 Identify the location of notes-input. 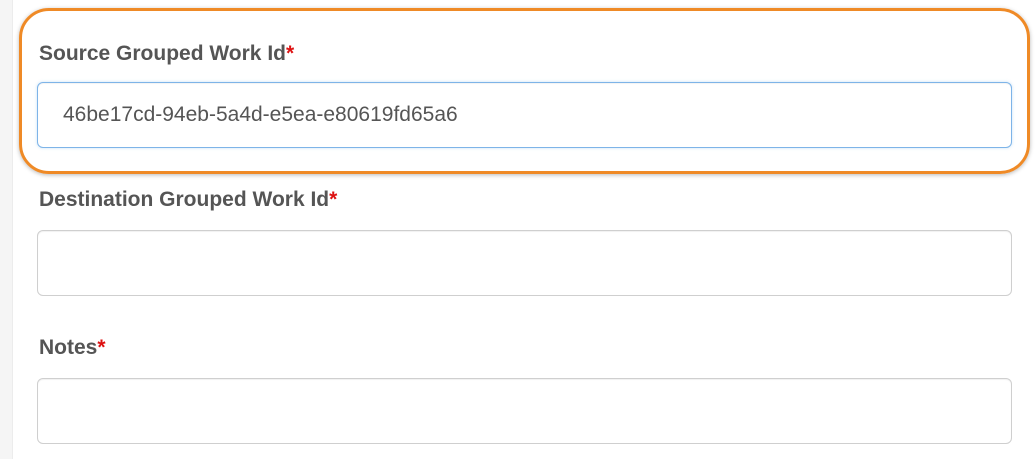
(524, 411).